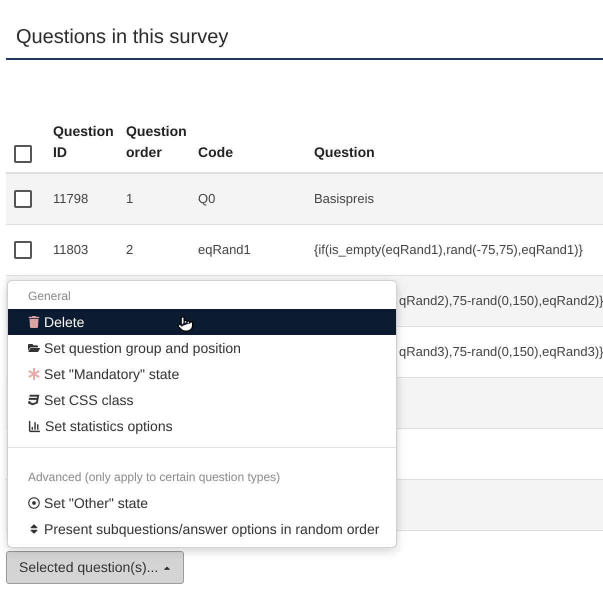 The height and width of the screenshot is (605, 603). I want to click on menu-item: Set "Other" state, so click(202, 503).